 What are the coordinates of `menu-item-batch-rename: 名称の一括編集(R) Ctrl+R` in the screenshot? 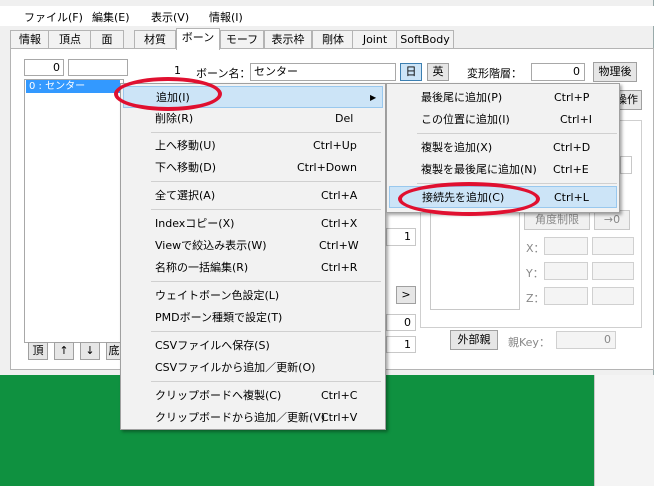 It's located at (253, 268).